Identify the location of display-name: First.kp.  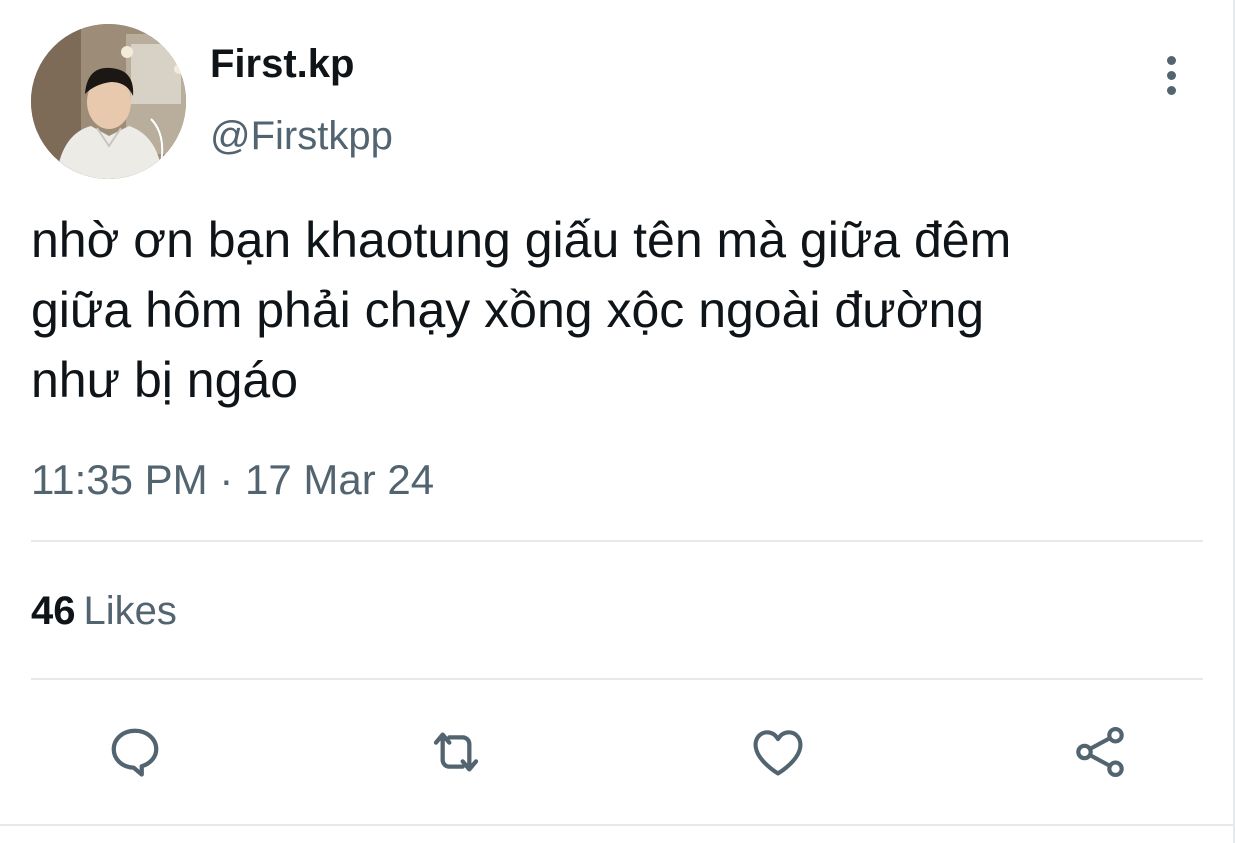
(282, 64).